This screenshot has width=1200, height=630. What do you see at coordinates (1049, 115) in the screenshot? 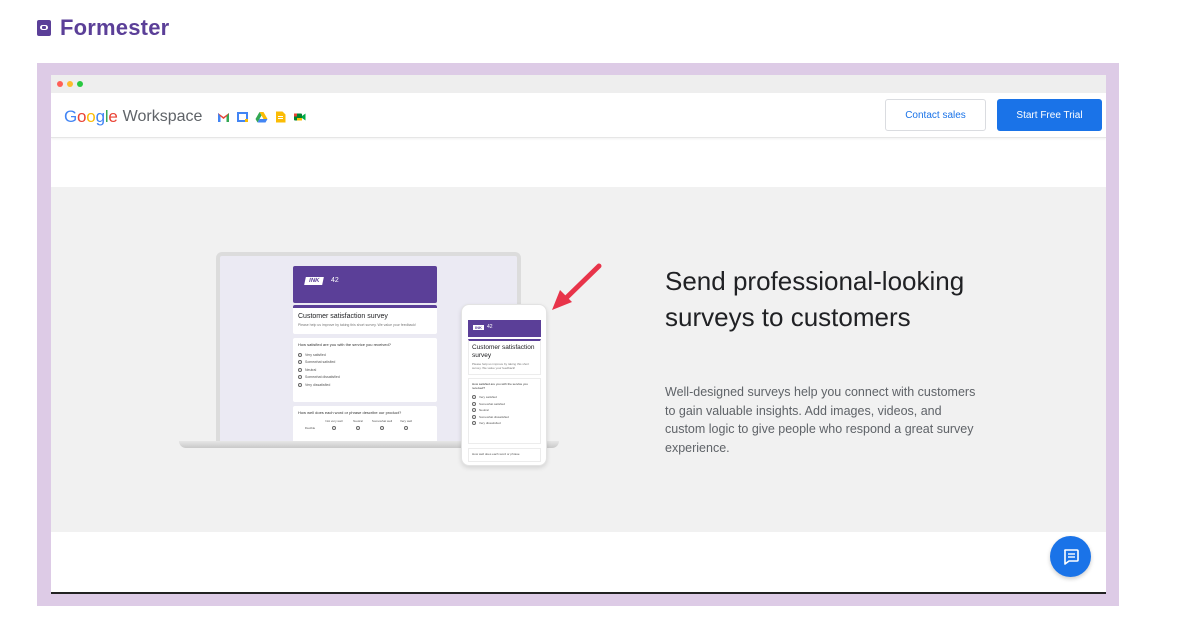
I see `start-free-trial-button: Start Free Trial` at bounding box center [1049, 115].